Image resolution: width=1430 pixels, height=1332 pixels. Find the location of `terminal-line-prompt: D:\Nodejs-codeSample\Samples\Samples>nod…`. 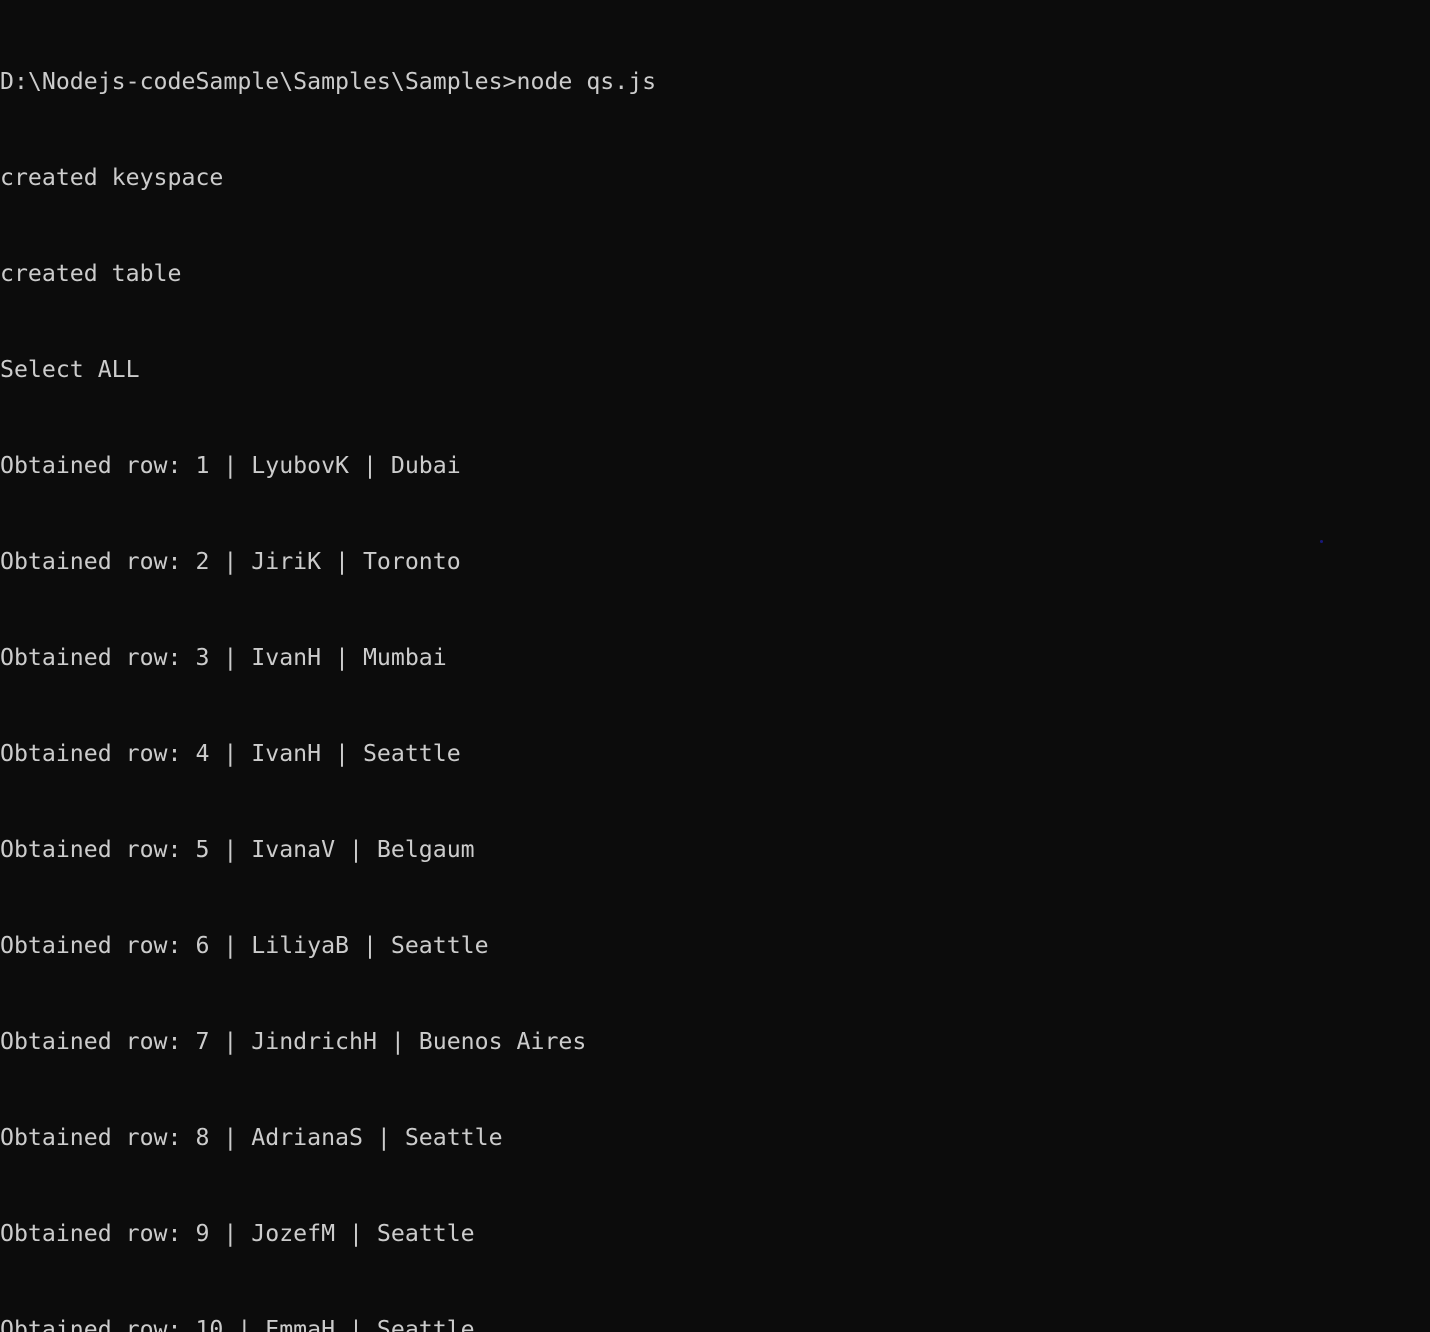

terminal-line-prompt: D:\Nodejs-codeSample\Samples\Samples>nod… is located at coordinates (328, 81).